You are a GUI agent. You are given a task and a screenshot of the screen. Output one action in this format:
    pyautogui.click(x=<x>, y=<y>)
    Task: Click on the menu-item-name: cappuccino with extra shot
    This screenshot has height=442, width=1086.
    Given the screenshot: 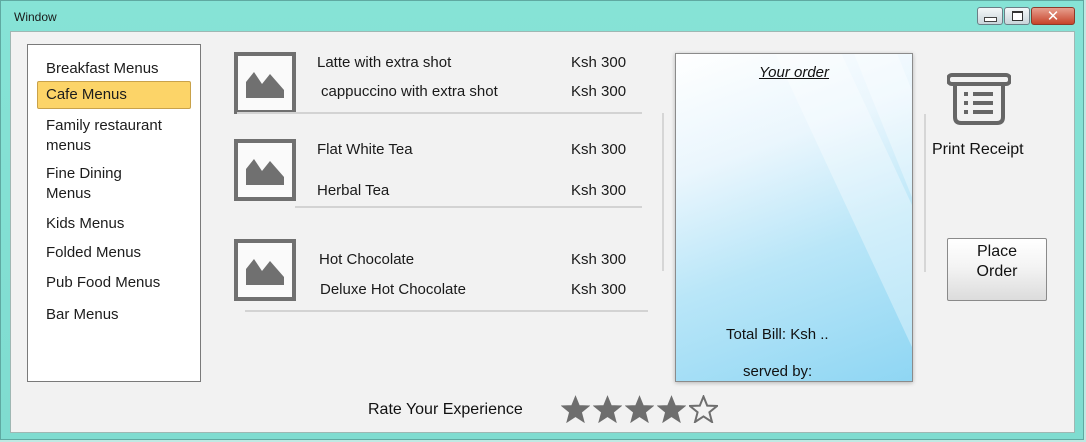 What is the action you would take?
    pyautogui.click(x=409, y=91)
    